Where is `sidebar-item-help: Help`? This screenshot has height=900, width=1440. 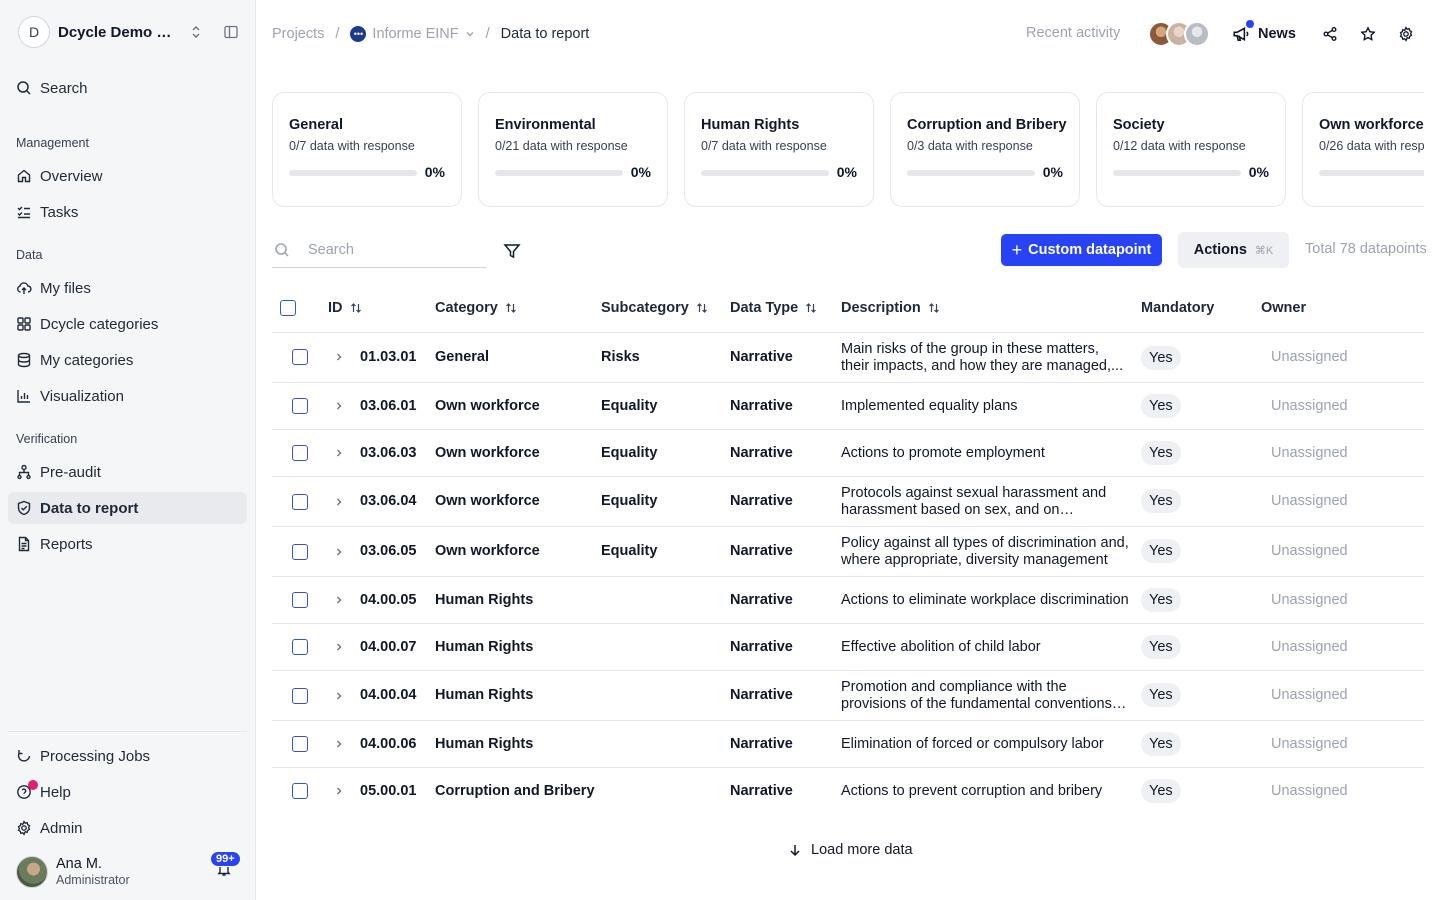 sidebar-item-help: Help is located at coordinates (127, 792).